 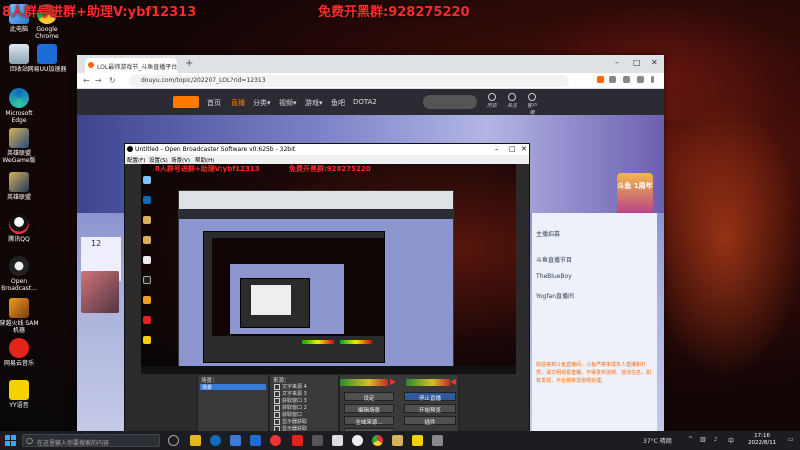 What do you see at coordinates (548, 233) in the screenshot?
I see `side-row: 主播招募` at bounding box center [548, 233].